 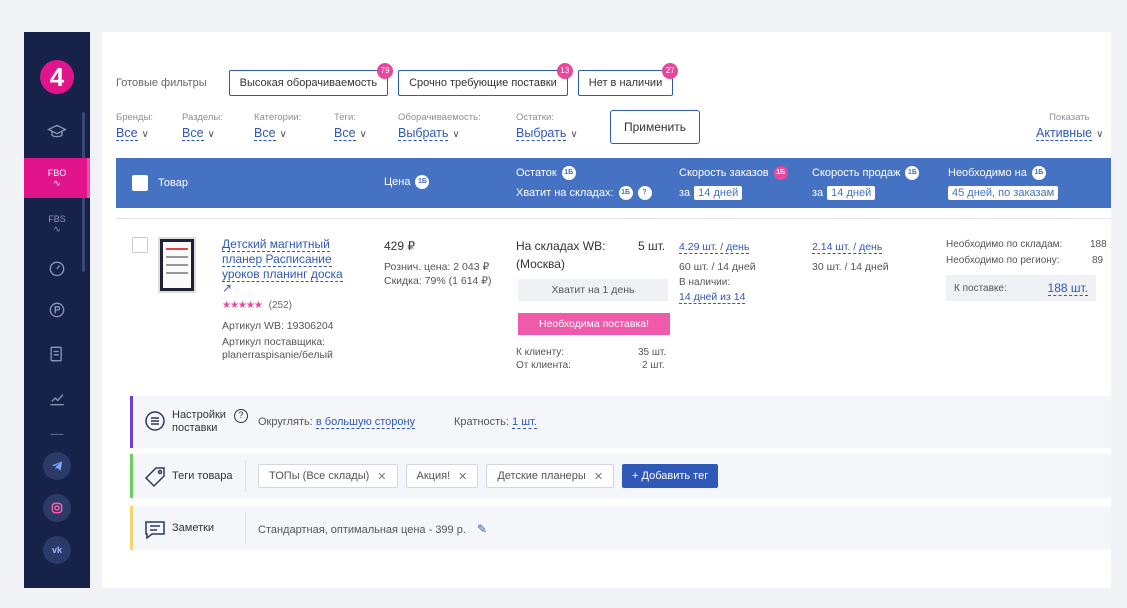 I want to click on sidebar-item-fbo: FBO ∿, so click(x=57, y=178).